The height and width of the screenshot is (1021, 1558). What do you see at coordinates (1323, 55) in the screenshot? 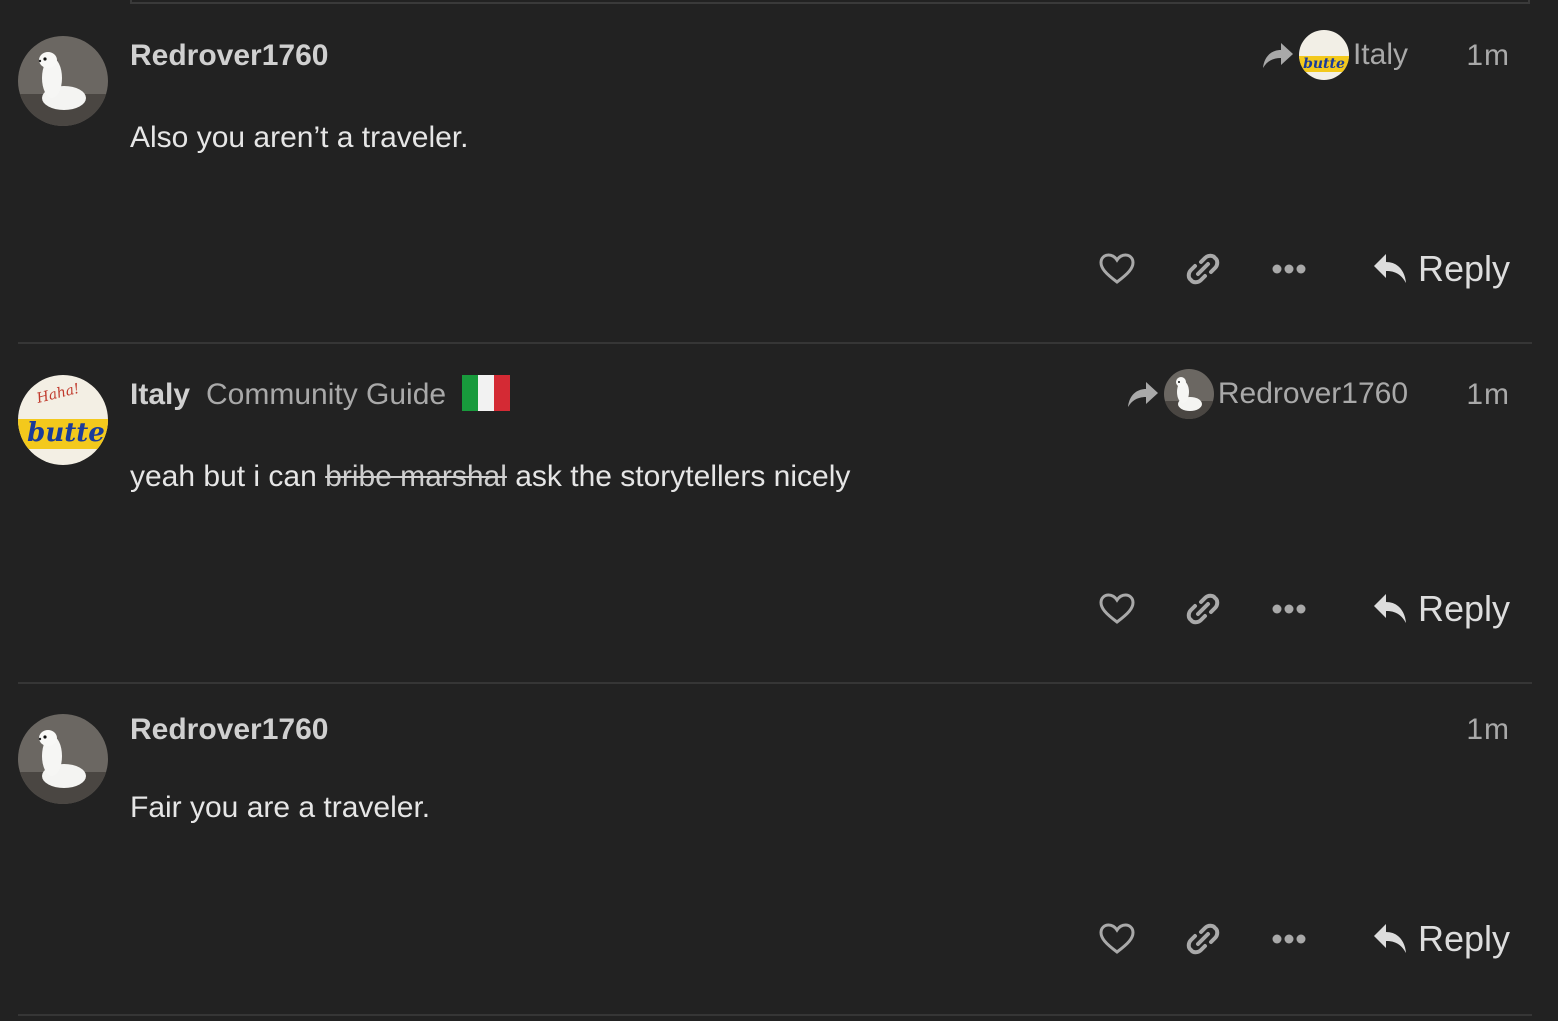
I see `reply-to-avatar: butte` at bounding box center [1323, 55].